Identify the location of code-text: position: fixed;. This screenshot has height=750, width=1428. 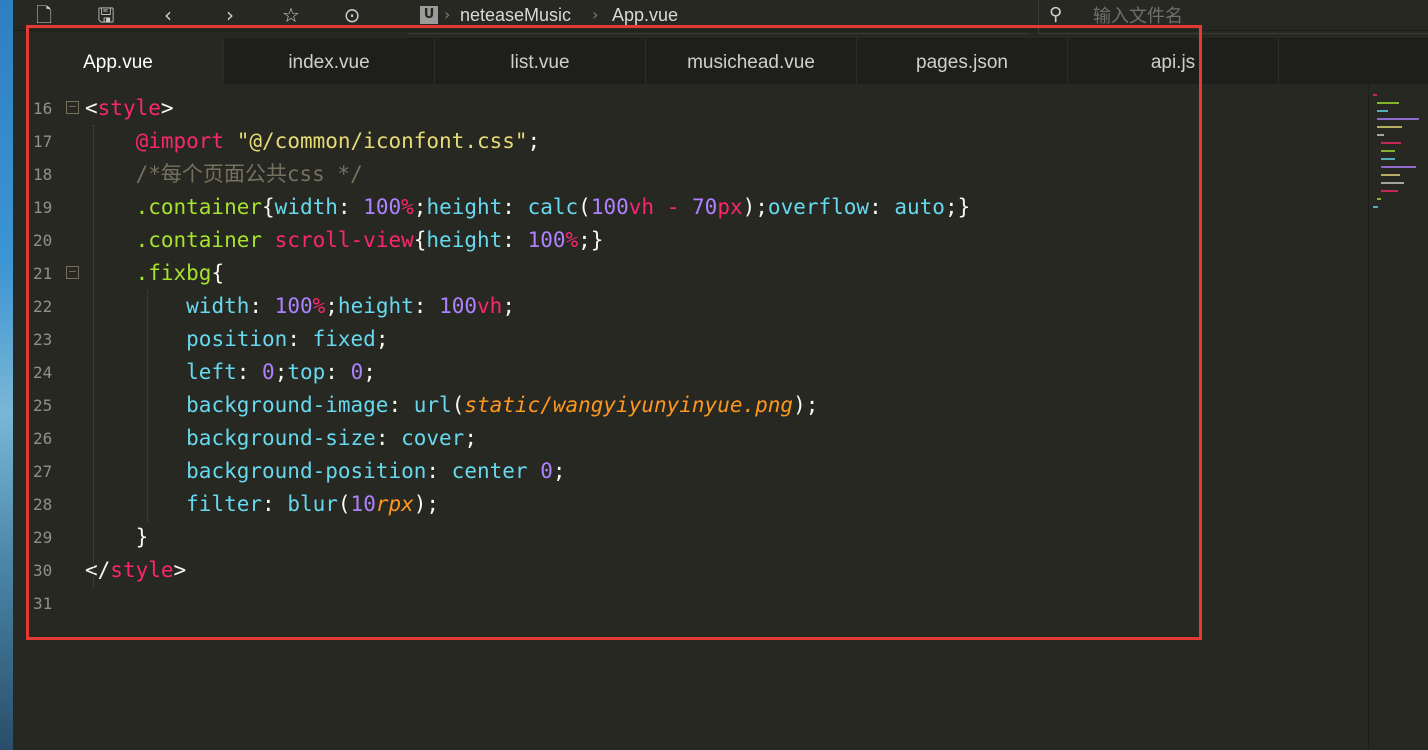
(287, 339).